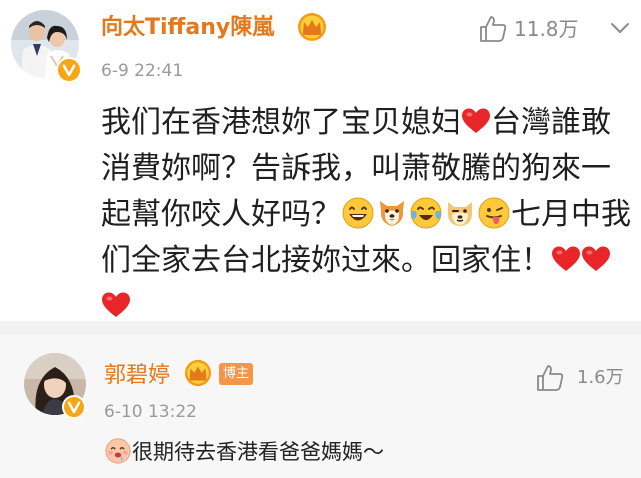  Describe the element at coordinates (494, 213) in the screenshot. I see `tongue-out-face-icon` at that location.